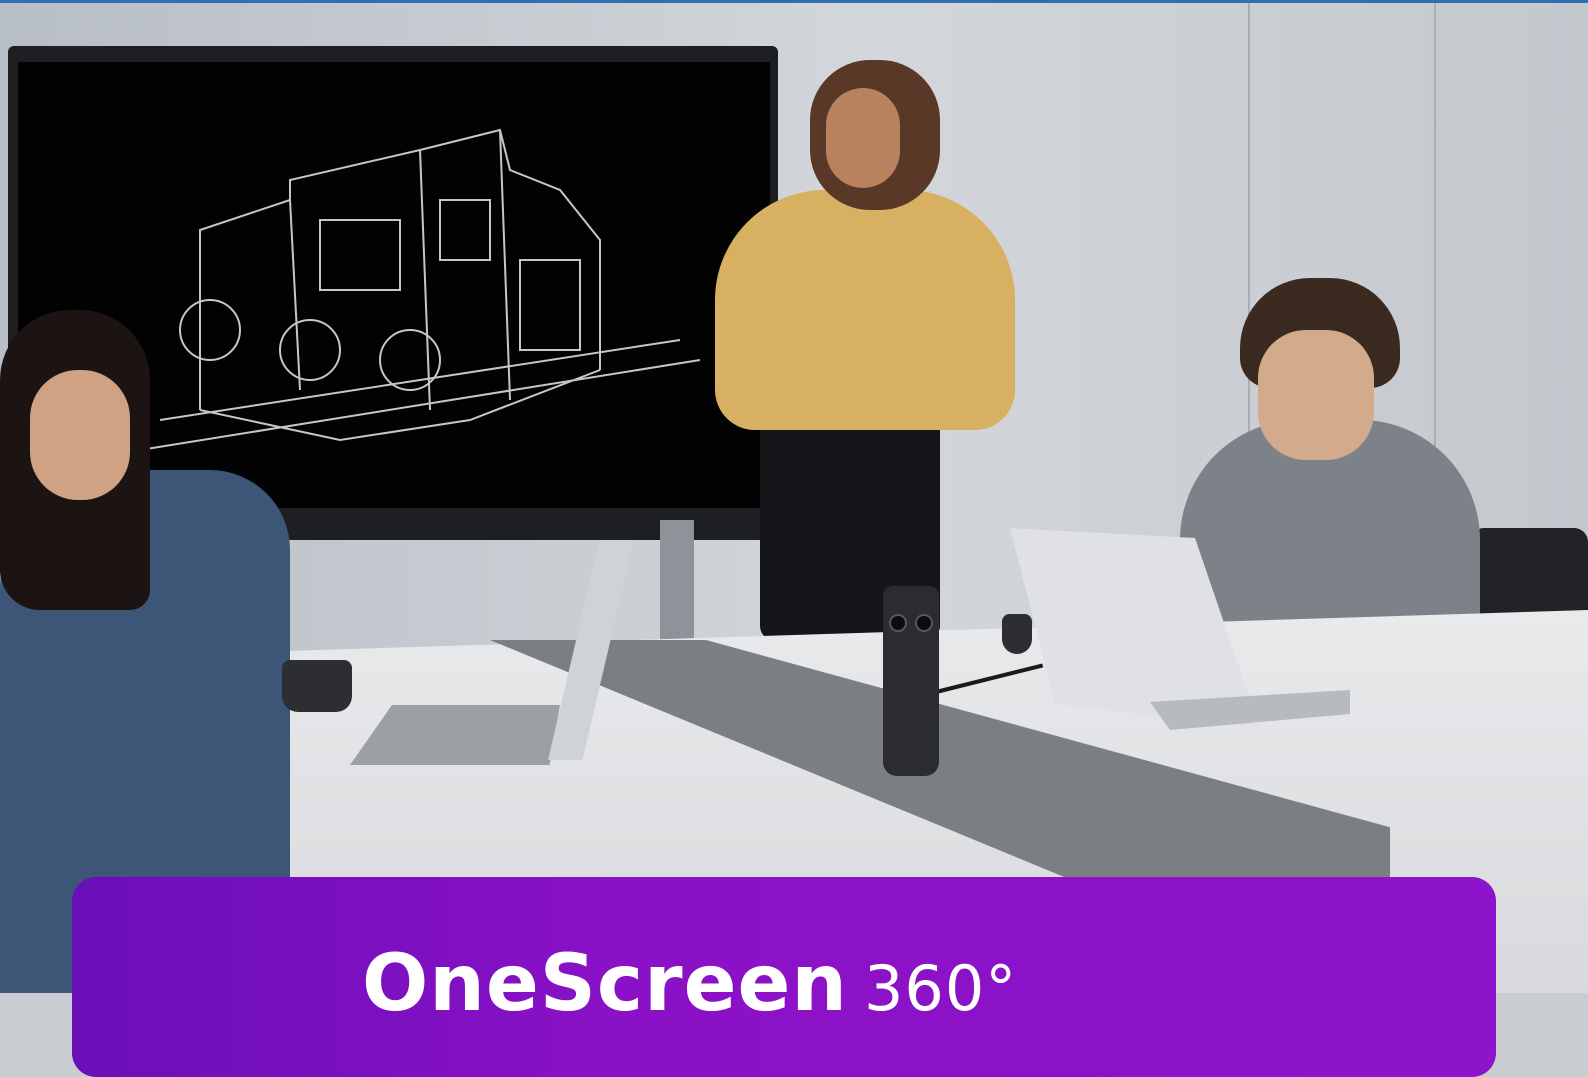 The image size is (1588, 1077). I want to click on product-title: OneScreen 360°, so click(689, 984).